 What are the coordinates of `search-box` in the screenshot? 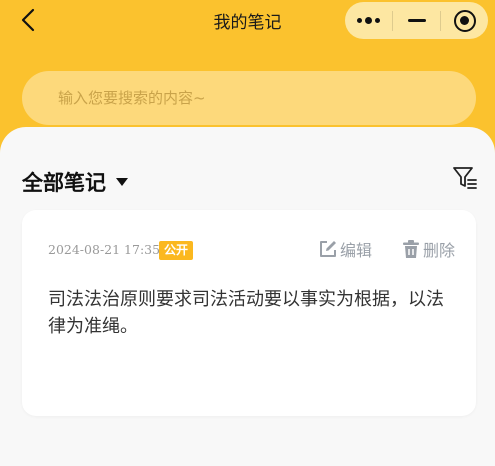 It's located at (249, 98).